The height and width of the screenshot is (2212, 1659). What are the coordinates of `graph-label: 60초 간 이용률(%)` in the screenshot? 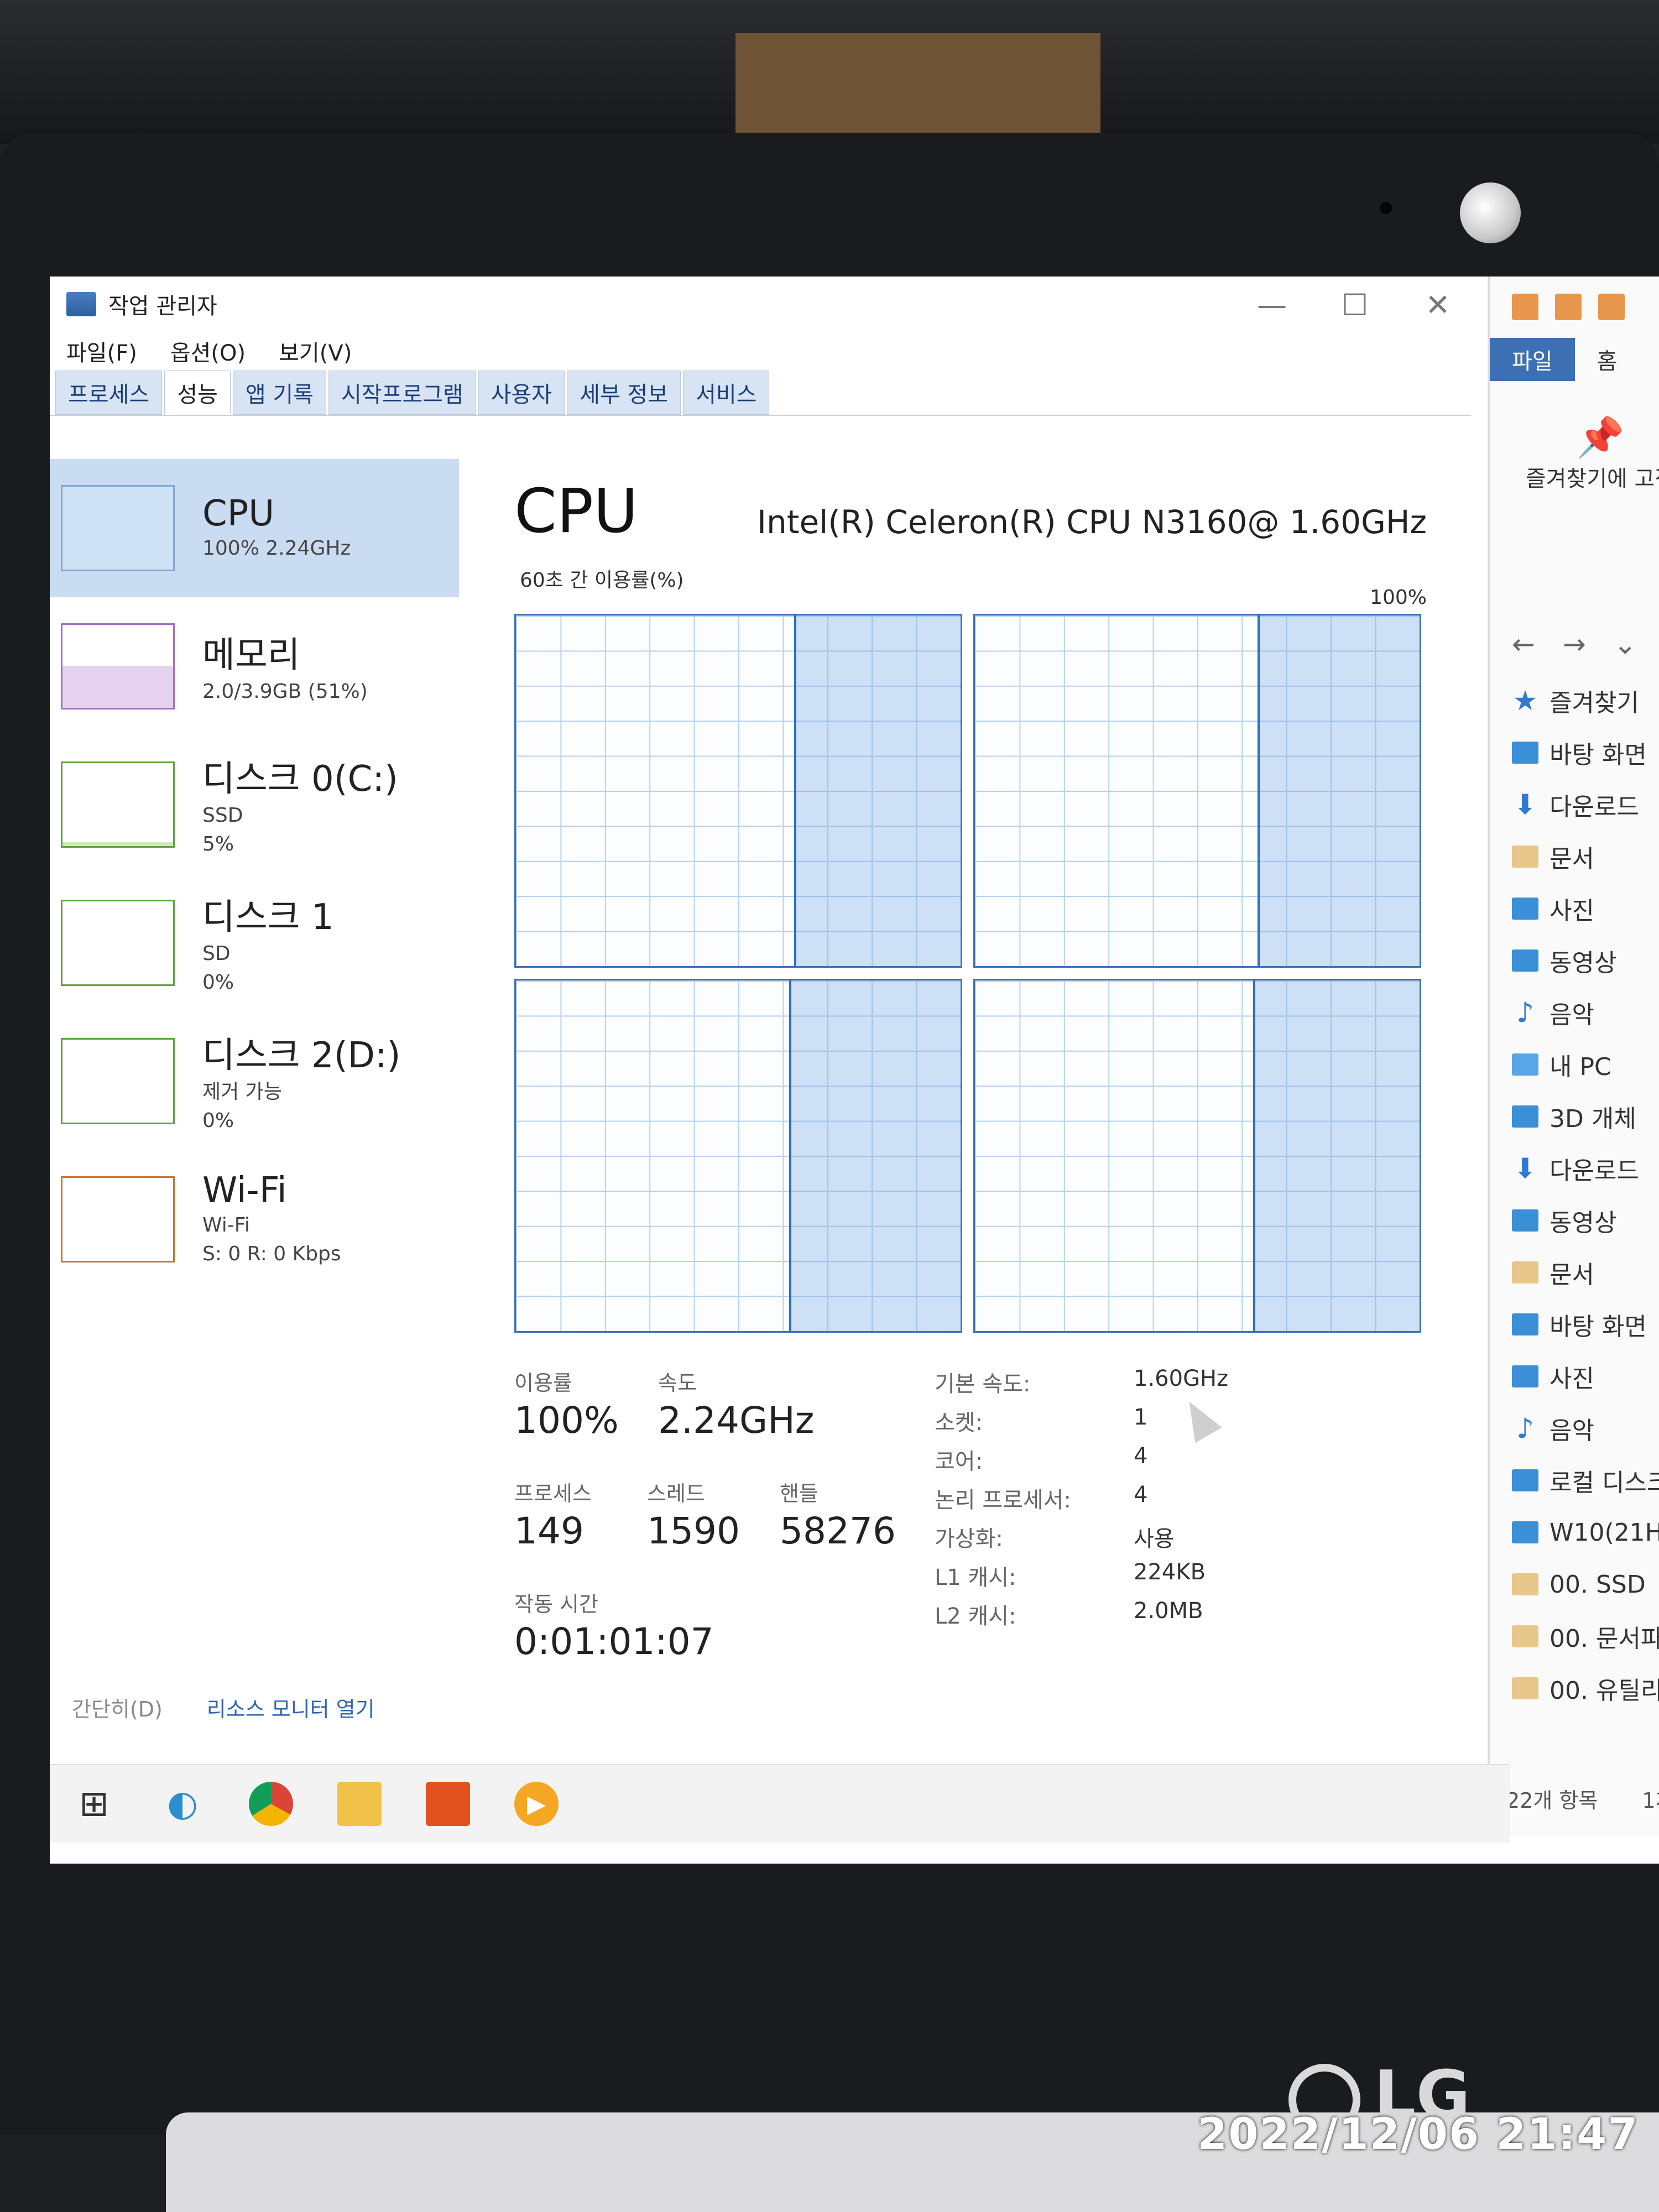 It's located at (602, 581).